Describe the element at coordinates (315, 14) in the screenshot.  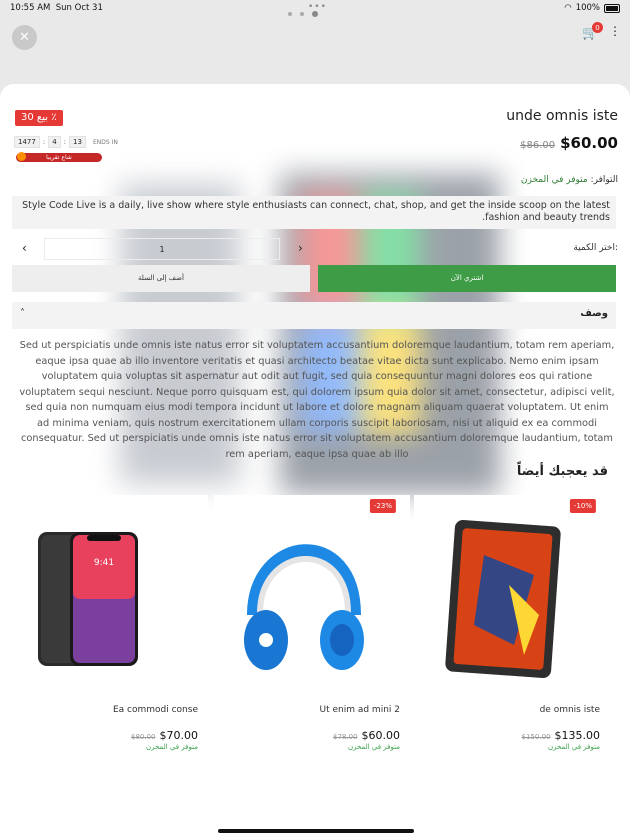
I see `page-dot-active` at that location.